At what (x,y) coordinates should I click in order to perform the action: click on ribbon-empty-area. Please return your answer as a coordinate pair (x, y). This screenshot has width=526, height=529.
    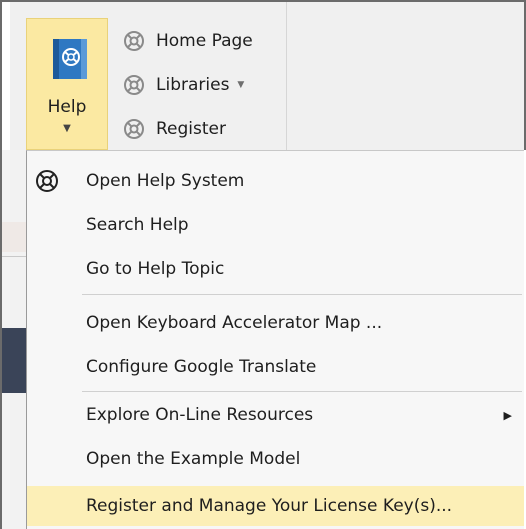
    Looking at the image, I should click on (405, 76).